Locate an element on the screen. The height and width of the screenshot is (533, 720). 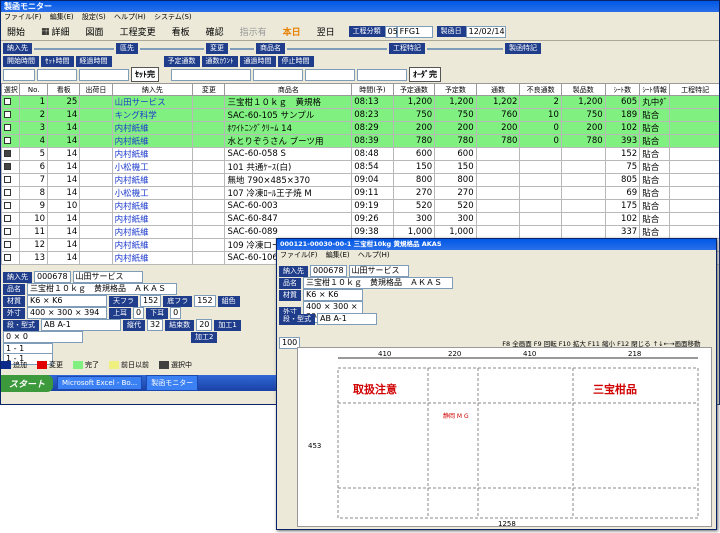
process-note-field is located at coordinates (465, 48).